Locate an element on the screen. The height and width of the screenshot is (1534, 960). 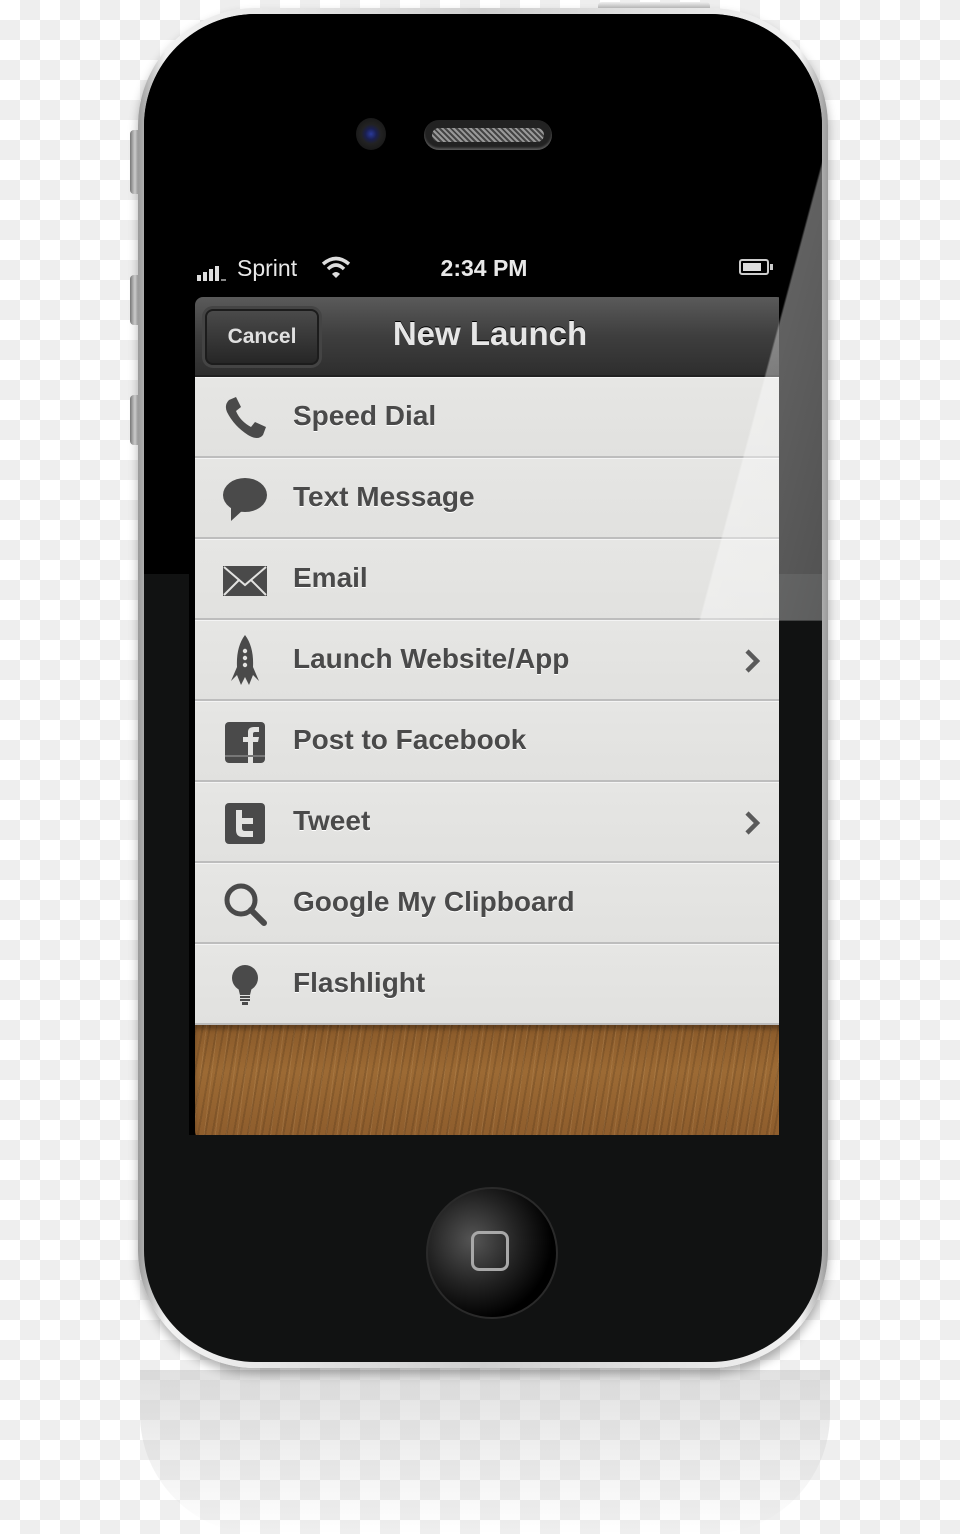
list-item-flashlight: Flashlight is located at coordinates (487, 984).